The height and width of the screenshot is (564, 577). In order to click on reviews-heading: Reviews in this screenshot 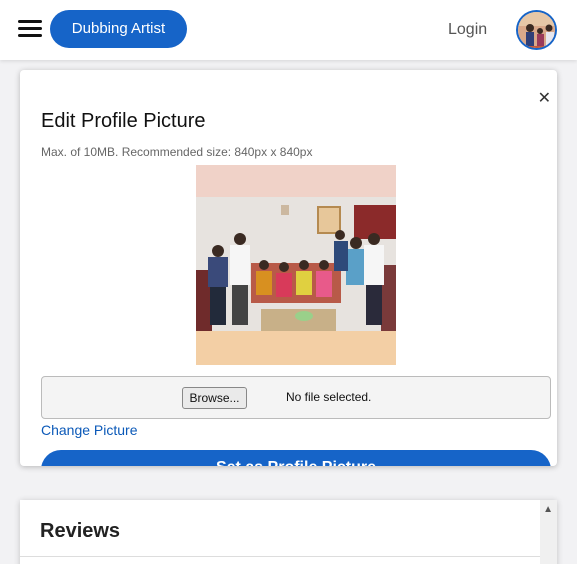, I will do `click(80, 531)`.